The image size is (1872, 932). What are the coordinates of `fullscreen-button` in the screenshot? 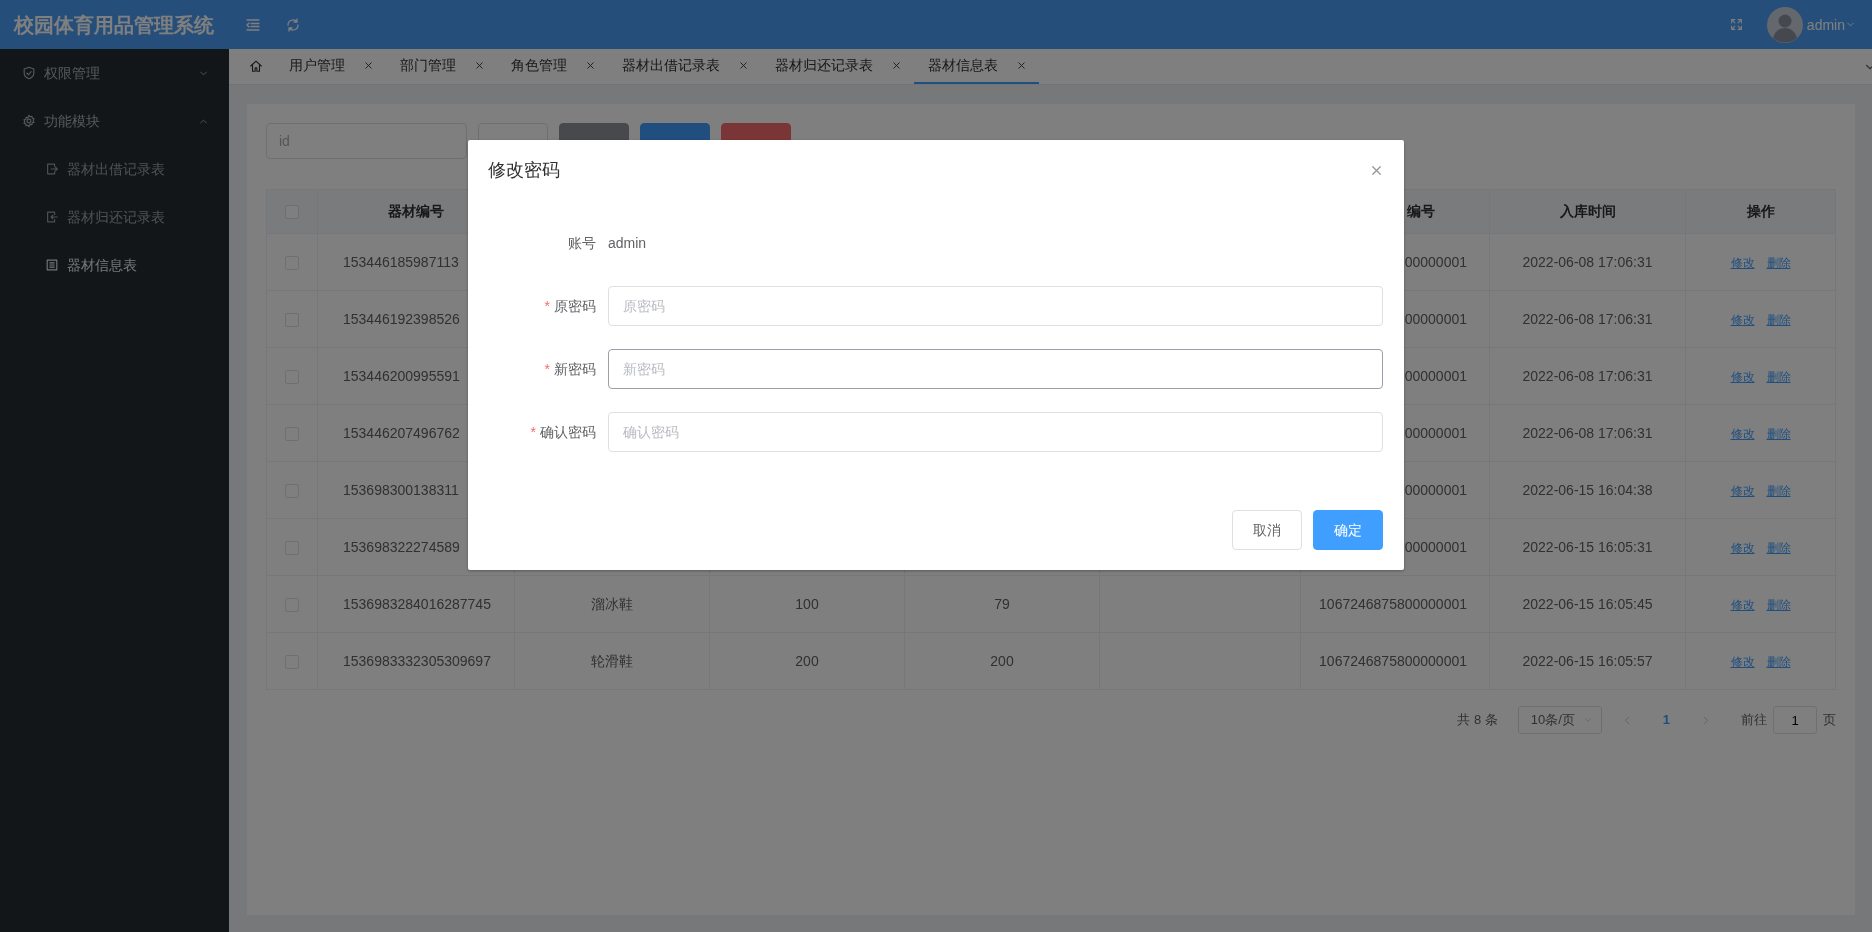 It's located at (1736, 24).